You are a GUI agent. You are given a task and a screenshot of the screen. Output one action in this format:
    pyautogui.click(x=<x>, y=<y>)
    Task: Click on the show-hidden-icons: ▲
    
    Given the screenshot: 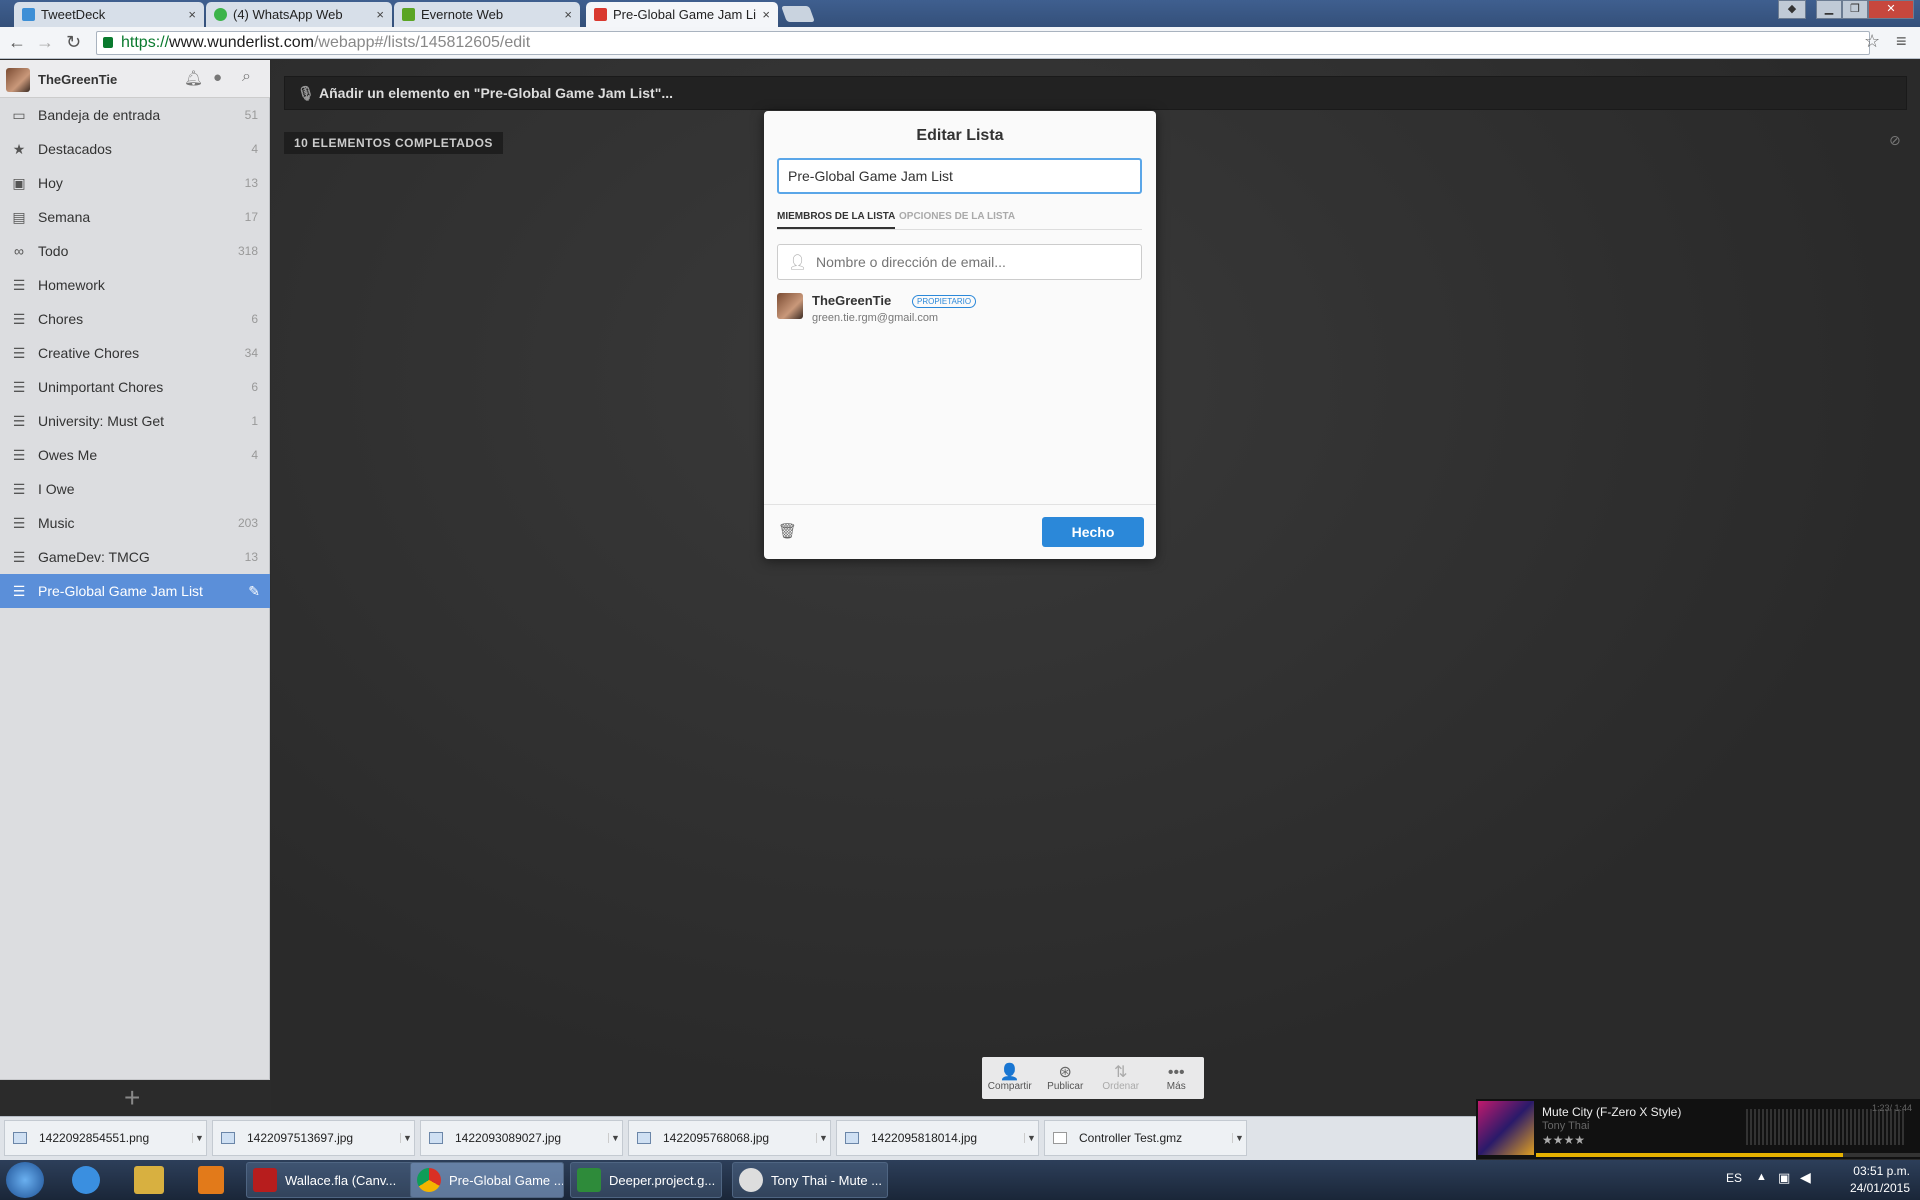 What is the action you would take?
    pyautogui.click(x=1761, y=1177)
    